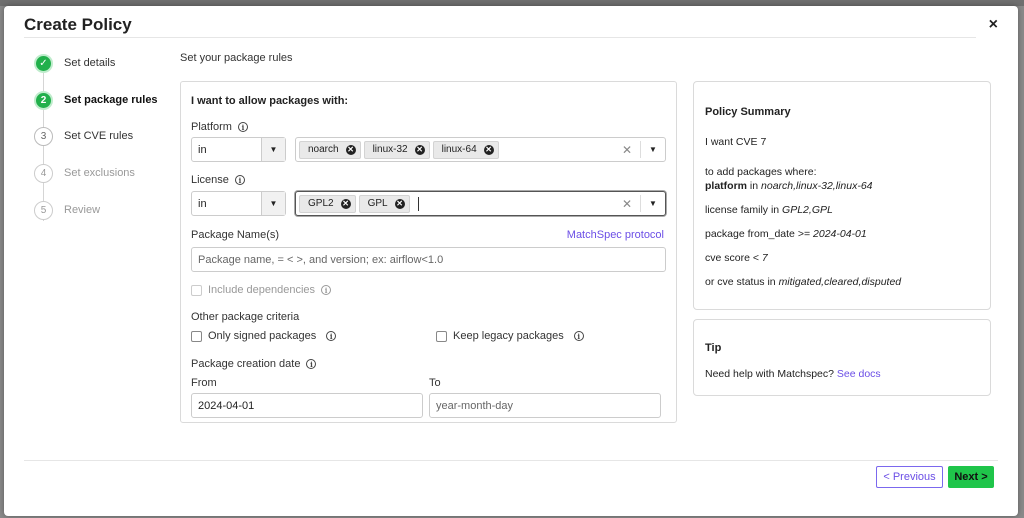 Image resolution: width=1024 pixels, height=518 pixels. I want to click on license-label: License i, so click(218, 180).